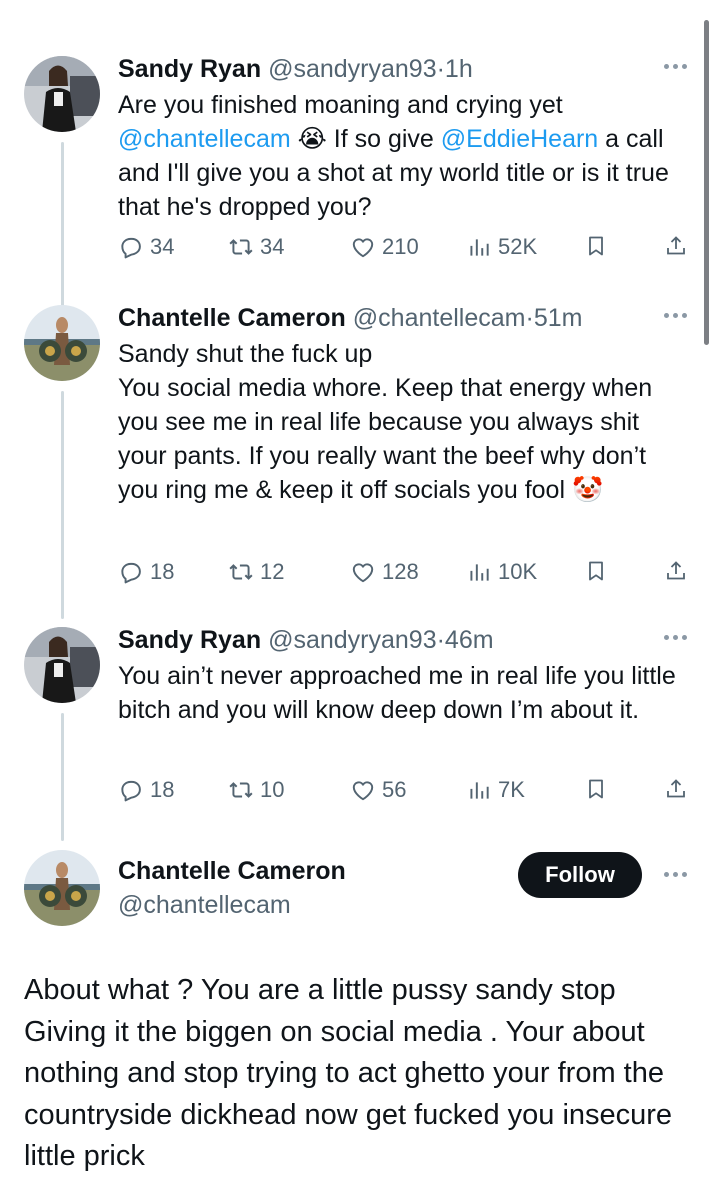  Describe the element at coordinates (365, 139) in the screenshot. I see `text-part: 😭 If so give` at that location.